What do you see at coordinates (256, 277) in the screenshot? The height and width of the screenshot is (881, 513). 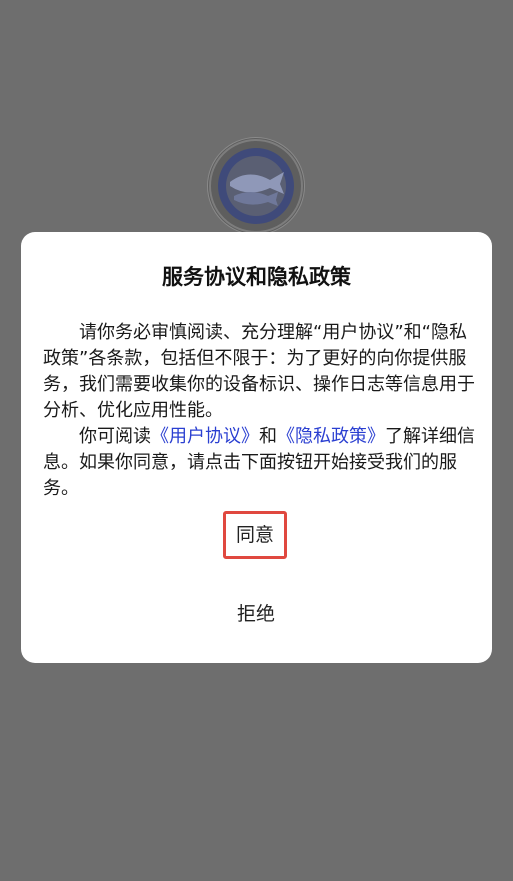 I see `dialog-title: 服务协议和隐私政策` at bounding box center [256, 277].